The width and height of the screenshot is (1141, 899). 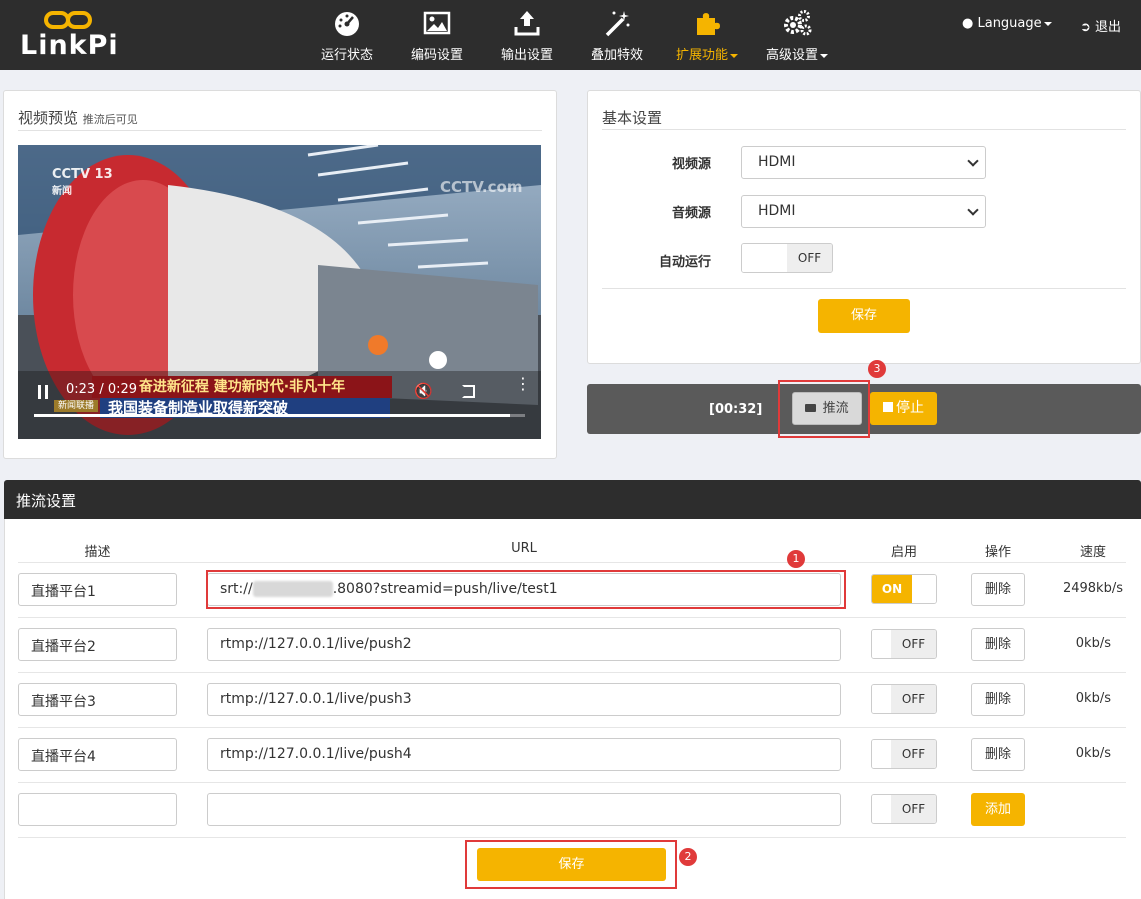 I want to click on new-desc-input, so click(x=97, y=809).